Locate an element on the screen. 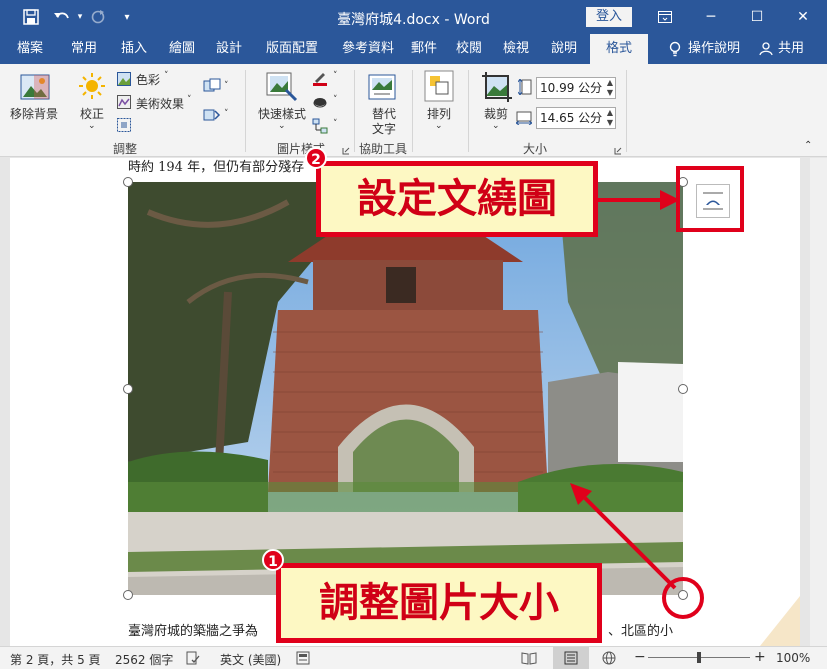  zoom-level: 100% is located at coordinates (793, 658).